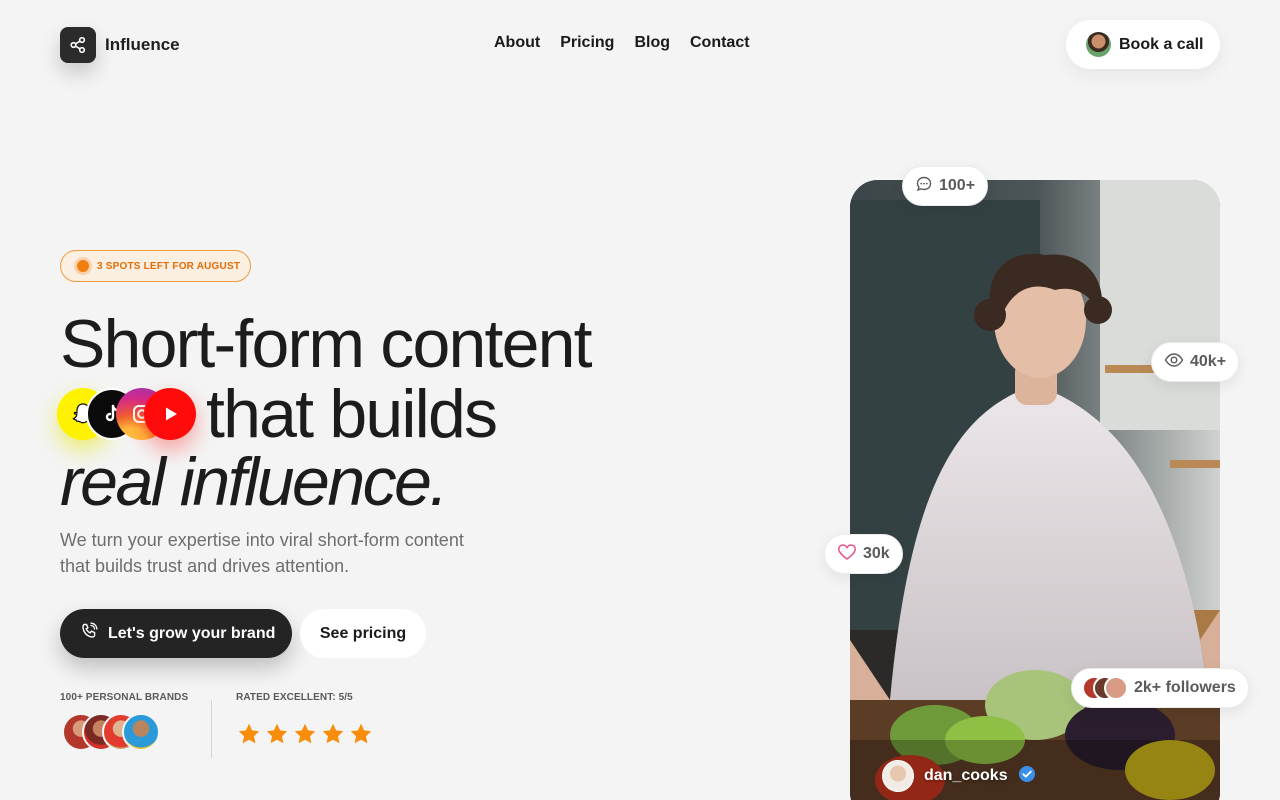  What do you see at coordinates (294, 697) in the screenshot?
I see `rating-label: RATED EXCELLENT: 5/5` at bounding box center [294, 697].